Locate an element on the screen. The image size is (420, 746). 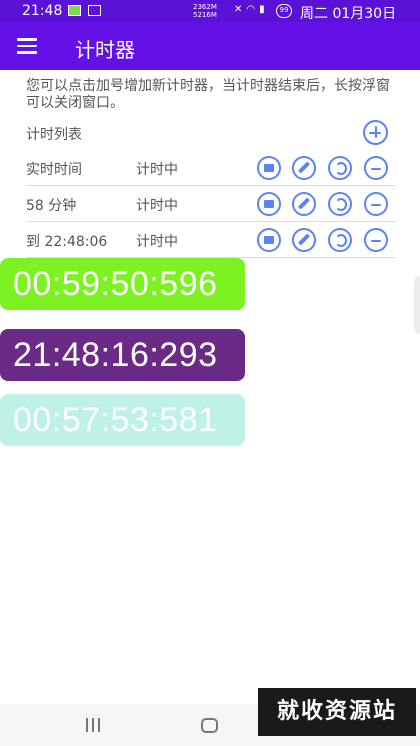
app-bar: 计时器 is located at coordinates (210, 46).